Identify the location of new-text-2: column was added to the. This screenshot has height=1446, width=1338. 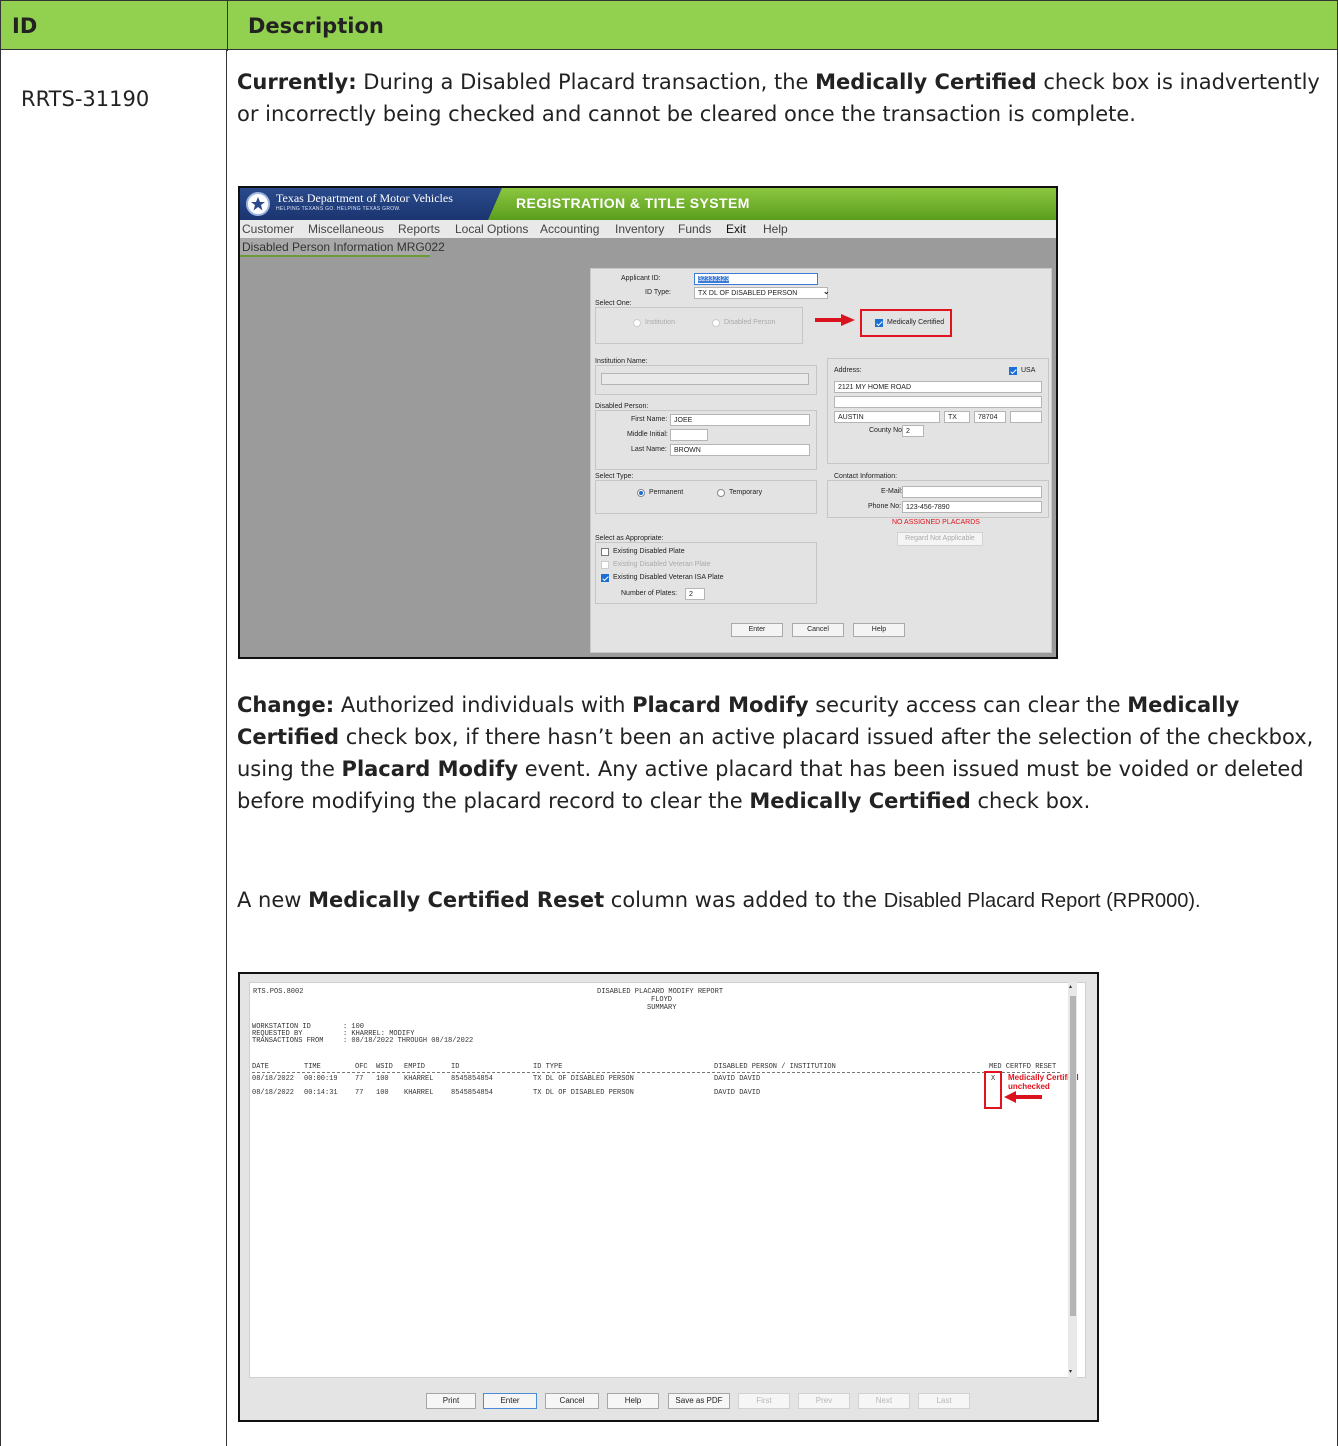
(744, 900).